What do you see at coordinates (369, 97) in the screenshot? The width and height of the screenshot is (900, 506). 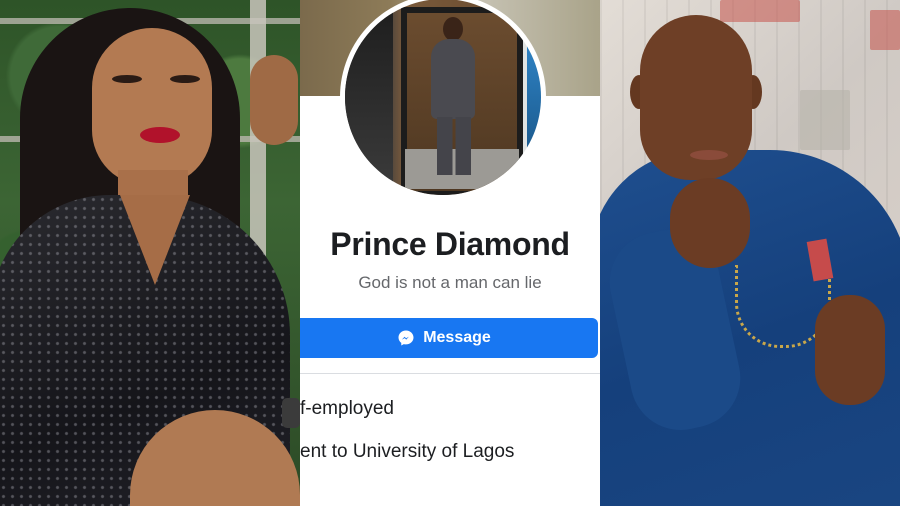 I see `dark-panel` at bounding box center [369, 97].